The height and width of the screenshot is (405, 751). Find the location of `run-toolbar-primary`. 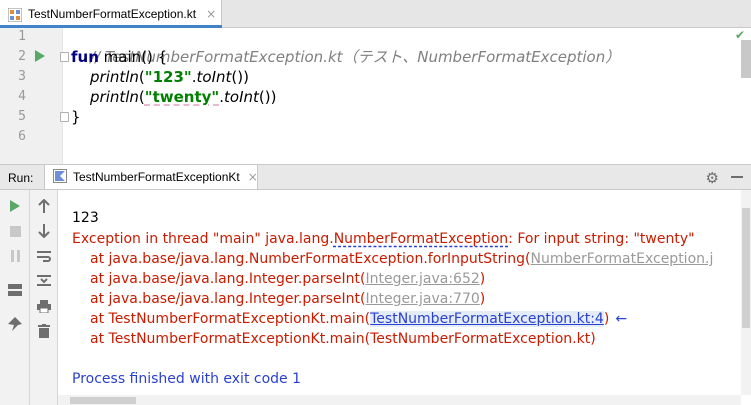

run-toolbar-primary is located at coordinates (15, 297).